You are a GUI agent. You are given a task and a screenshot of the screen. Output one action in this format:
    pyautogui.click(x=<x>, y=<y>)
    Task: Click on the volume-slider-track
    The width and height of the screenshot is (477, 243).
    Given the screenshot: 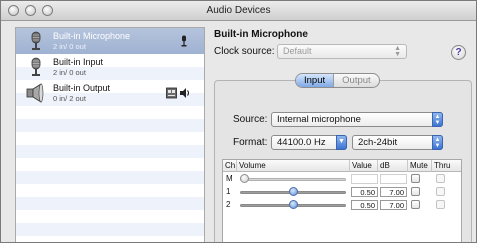 What is the action you would take?
    pyautogui.click(x=293, y=179)
    